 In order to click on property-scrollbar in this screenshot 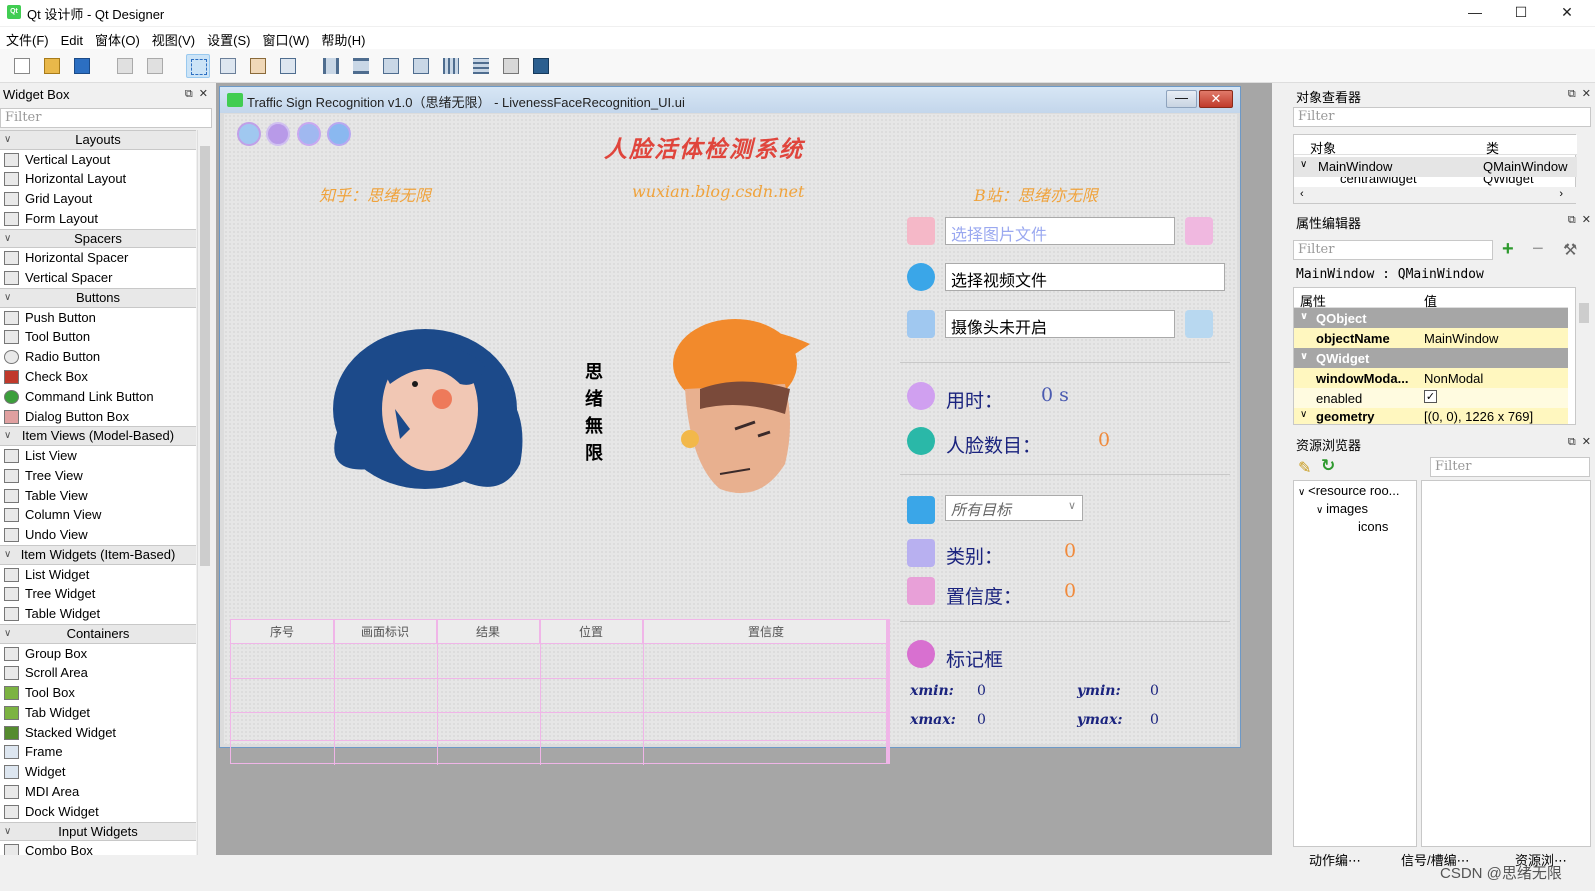, I will do `click(1584, 356)`.